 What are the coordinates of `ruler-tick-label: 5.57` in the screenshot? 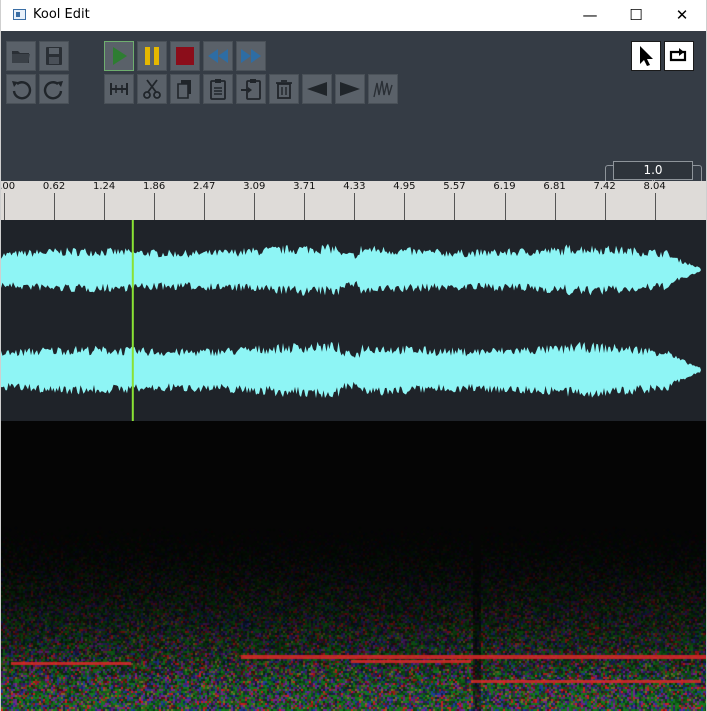 It's located at (454, 186).